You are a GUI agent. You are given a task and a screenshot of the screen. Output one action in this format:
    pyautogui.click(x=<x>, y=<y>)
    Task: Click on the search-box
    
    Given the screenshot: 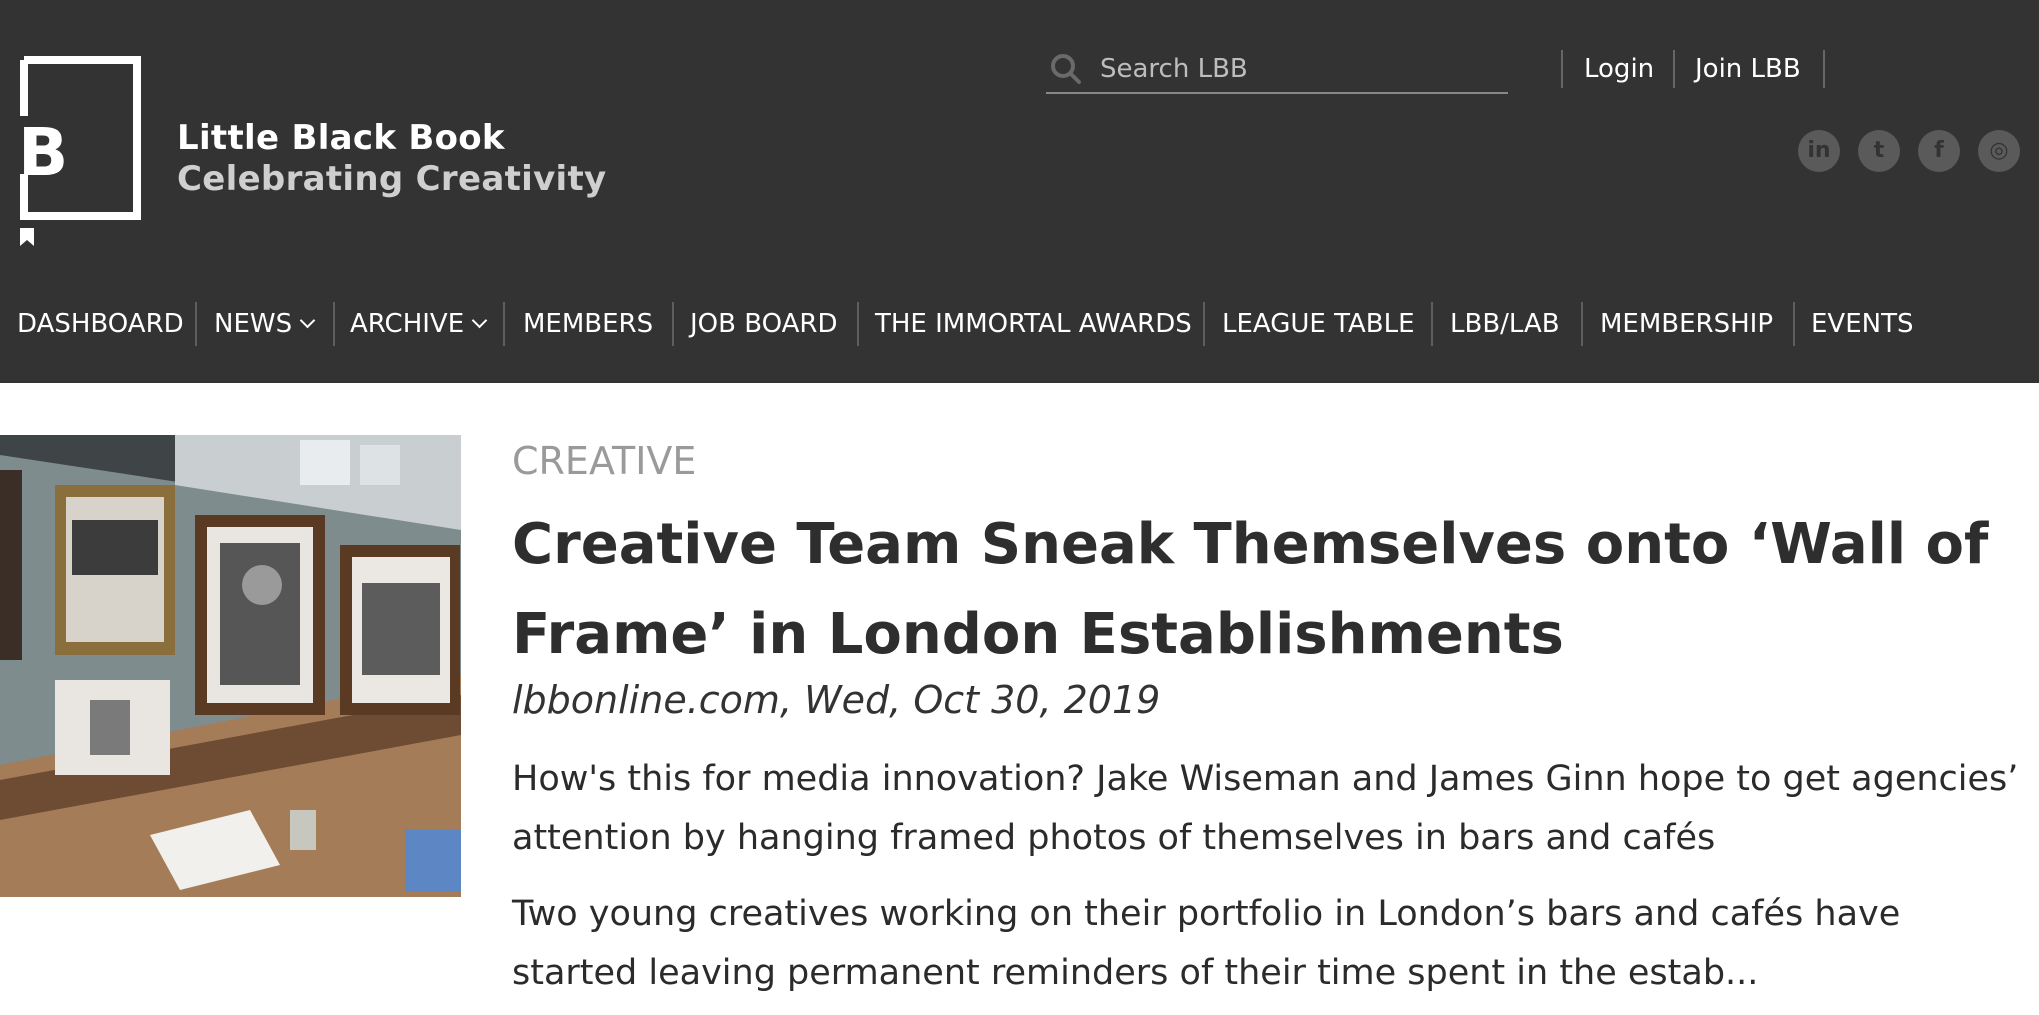 What is the action you would take?
    pyautogui.click(x=1277, y=71)
    